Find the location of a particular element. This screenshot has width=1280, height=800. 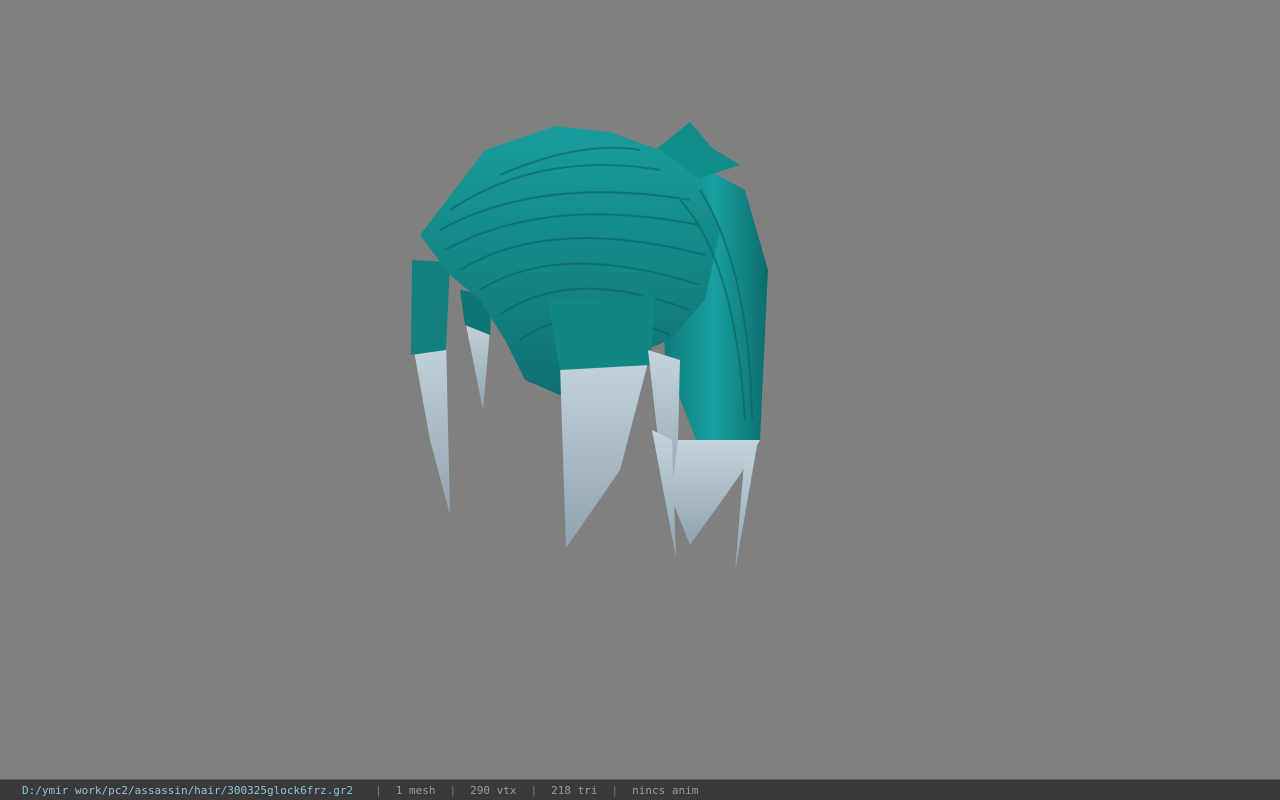

triangle-count: 218 tri is located at coordinates (574, 790).